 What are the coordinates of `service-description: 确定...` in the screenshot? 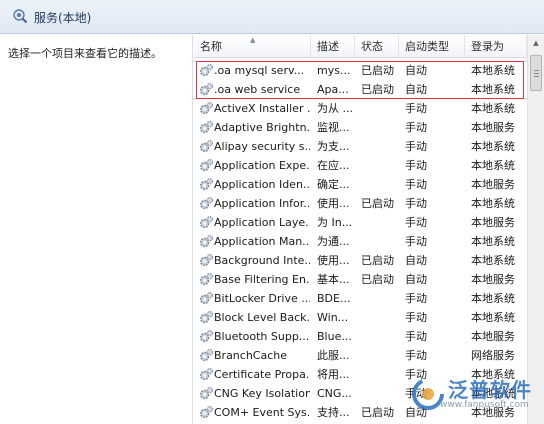 It's located at (333, 184).